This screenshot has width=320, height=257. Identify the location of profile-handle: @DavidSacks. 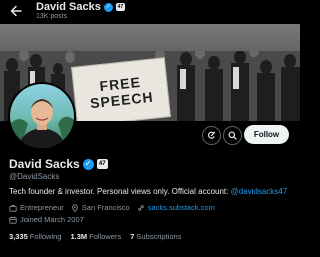
(34, 176).